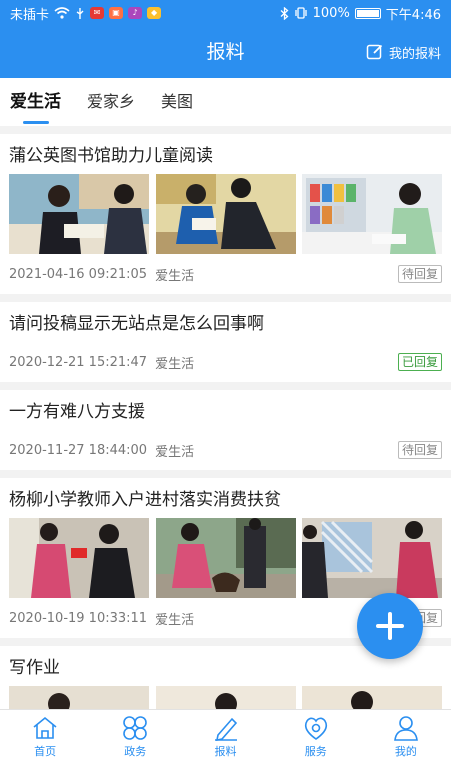  I want to click on edit-icon, so click(374, 52).